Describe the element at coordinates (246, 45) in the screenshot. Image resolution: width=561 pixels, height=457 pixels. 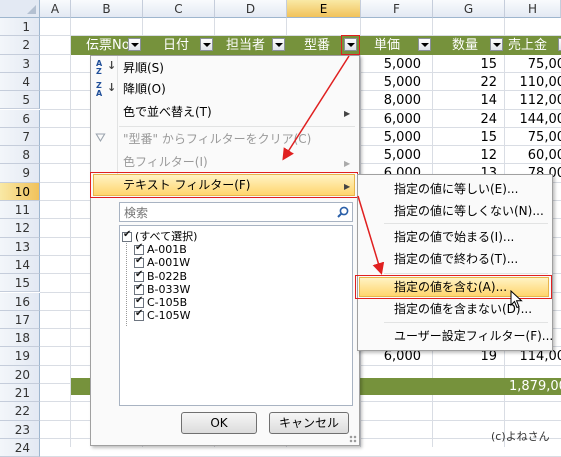
I see `header-tanto: 担当者` at that location.